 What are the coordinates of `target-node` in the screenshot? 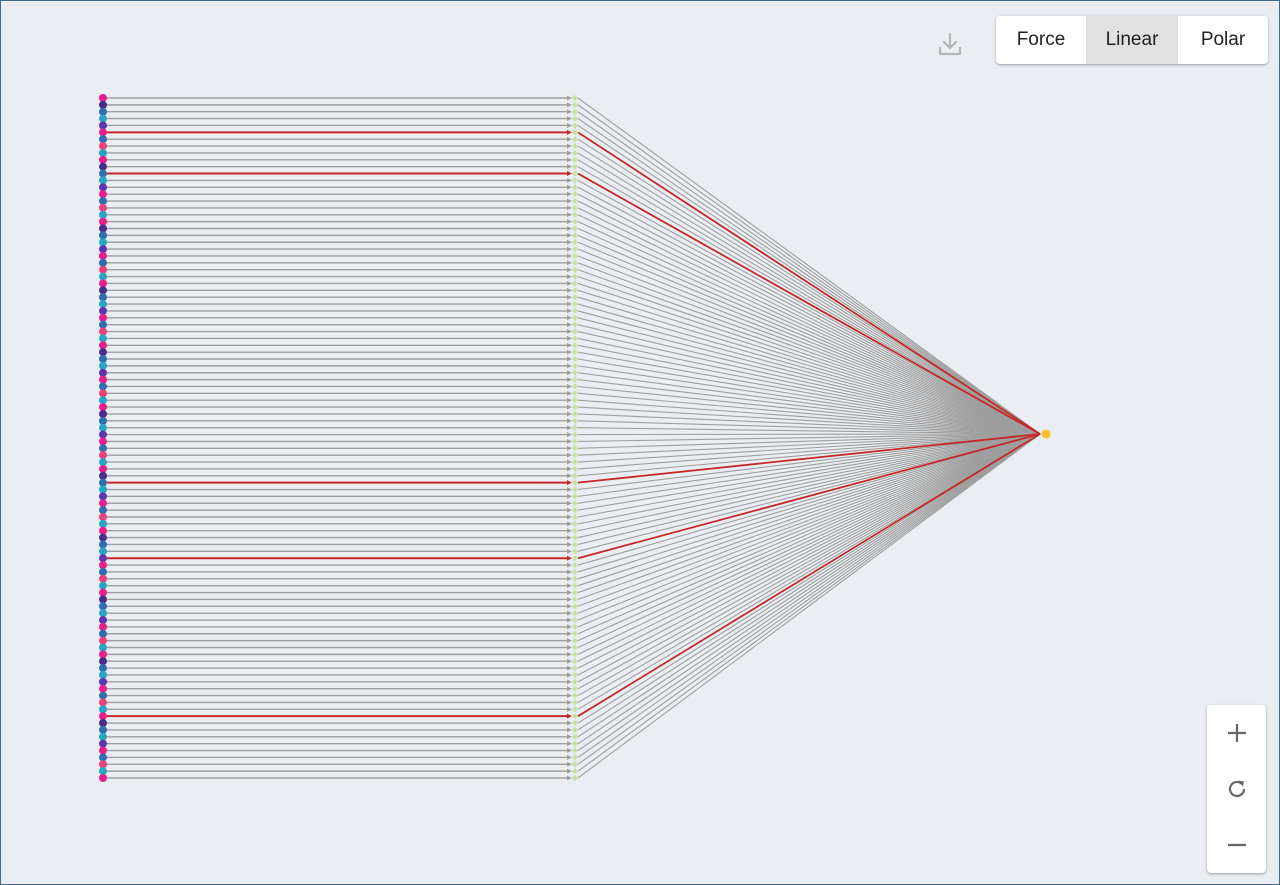 It's located at (1046, 434).